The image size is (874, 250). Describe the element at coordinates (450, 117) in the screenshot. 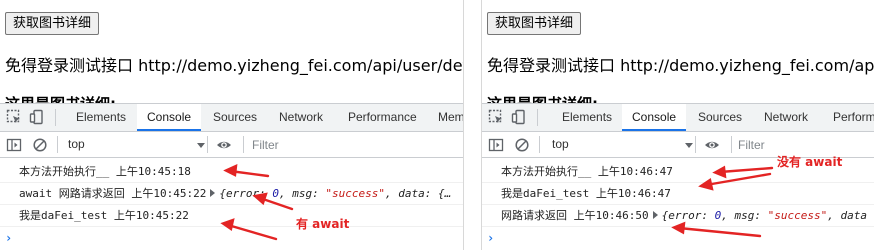

I see `tab-memory: Memory` at that location.